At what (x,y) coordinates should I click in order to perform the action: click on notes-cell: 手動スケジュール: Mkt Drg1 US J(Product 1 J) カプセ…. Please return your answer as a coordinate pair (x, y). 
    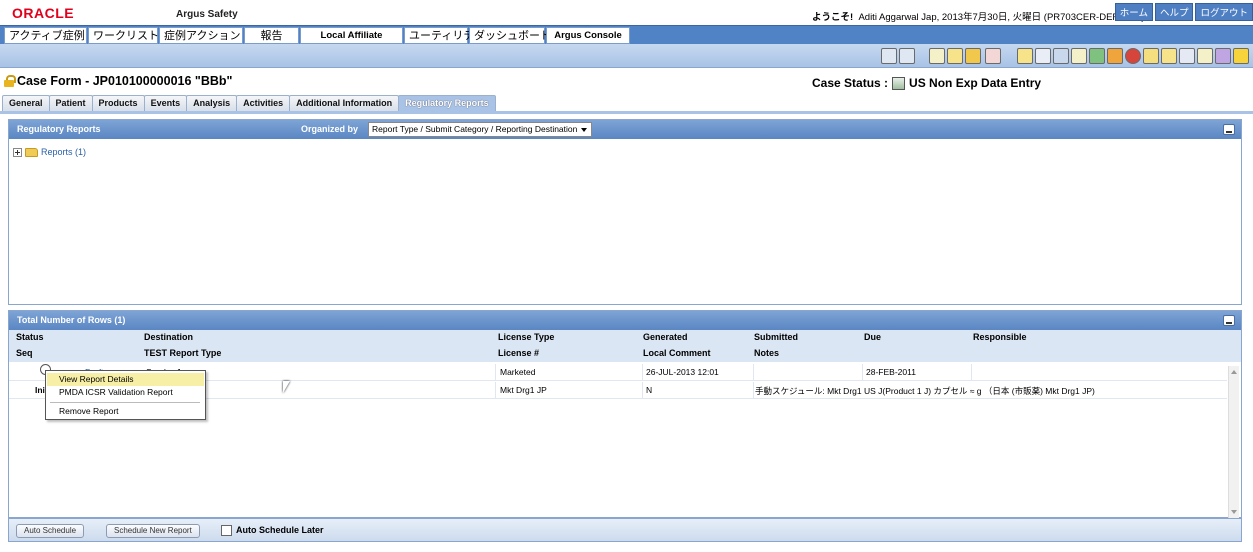
    Looking at the image, I should click on (925, 391).